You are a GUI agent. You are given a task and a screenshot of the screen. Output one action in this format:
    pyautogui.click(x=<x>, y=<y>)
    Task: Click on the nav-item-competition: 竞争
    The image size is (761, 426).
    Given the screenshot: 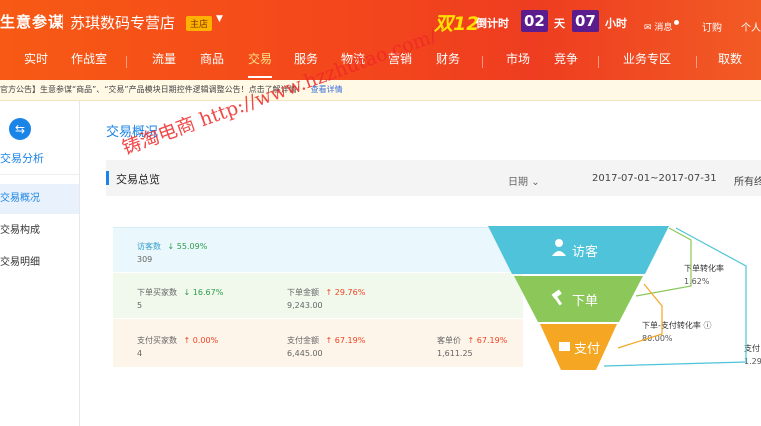 What is the action you would take?
    pyautogui.click(x=566, y=62)
    